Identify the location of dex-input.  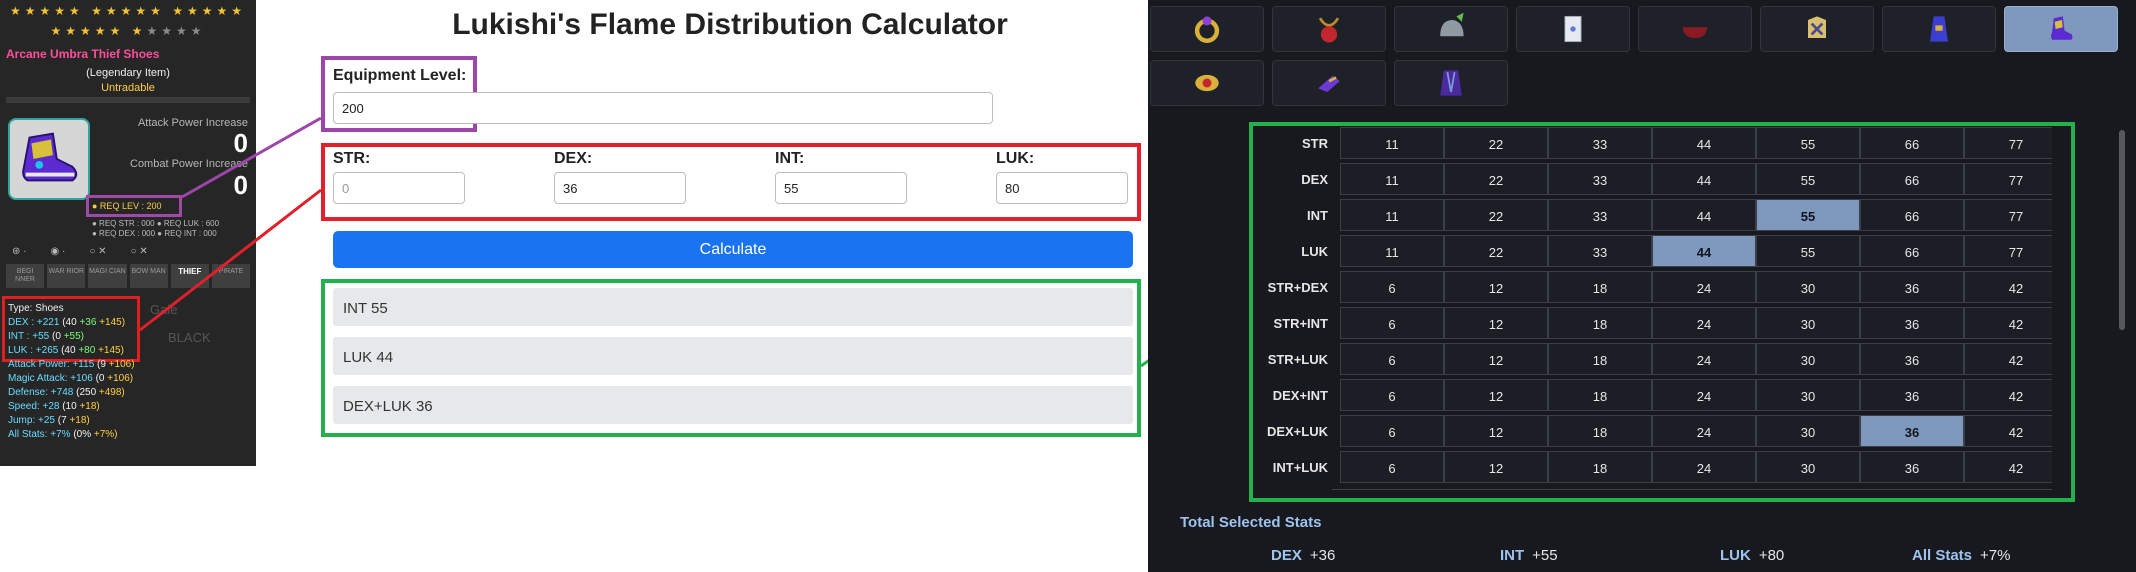
(620, 188).